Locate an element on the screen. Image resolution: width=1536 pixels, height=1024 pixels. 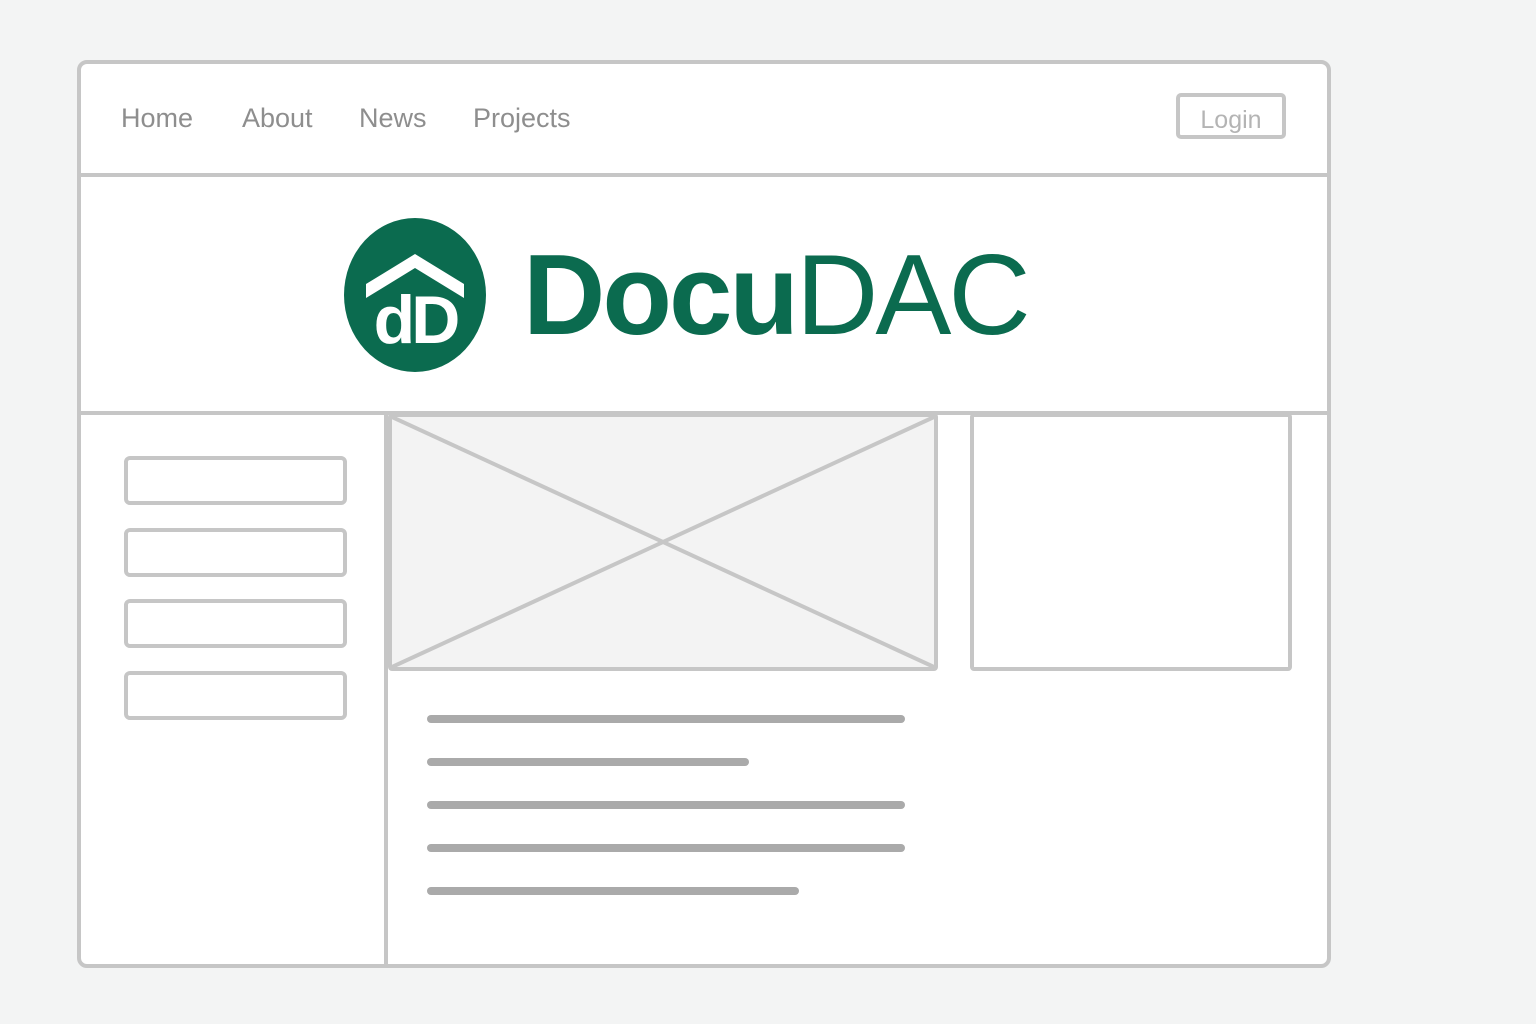
nav-link-home: Home is located at coordinates (157, 118).